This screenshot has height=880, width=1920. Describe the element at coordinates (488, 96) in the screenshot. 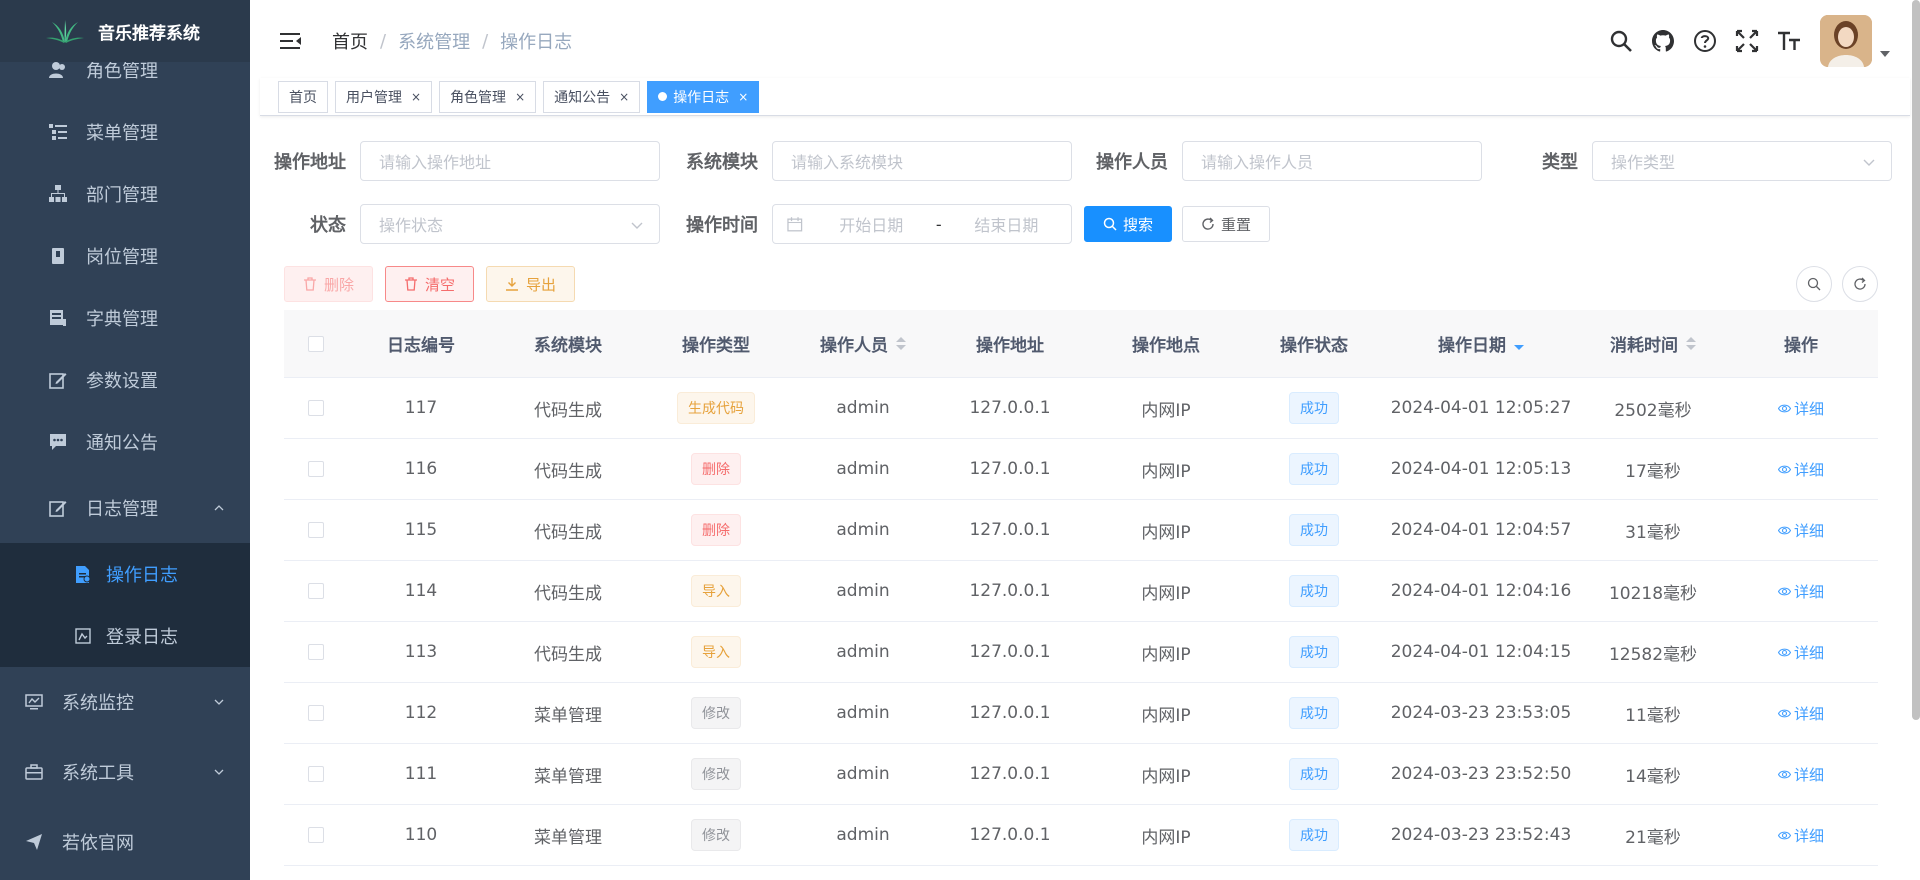

I see `tag-role: 角色管理 ×` at that location.